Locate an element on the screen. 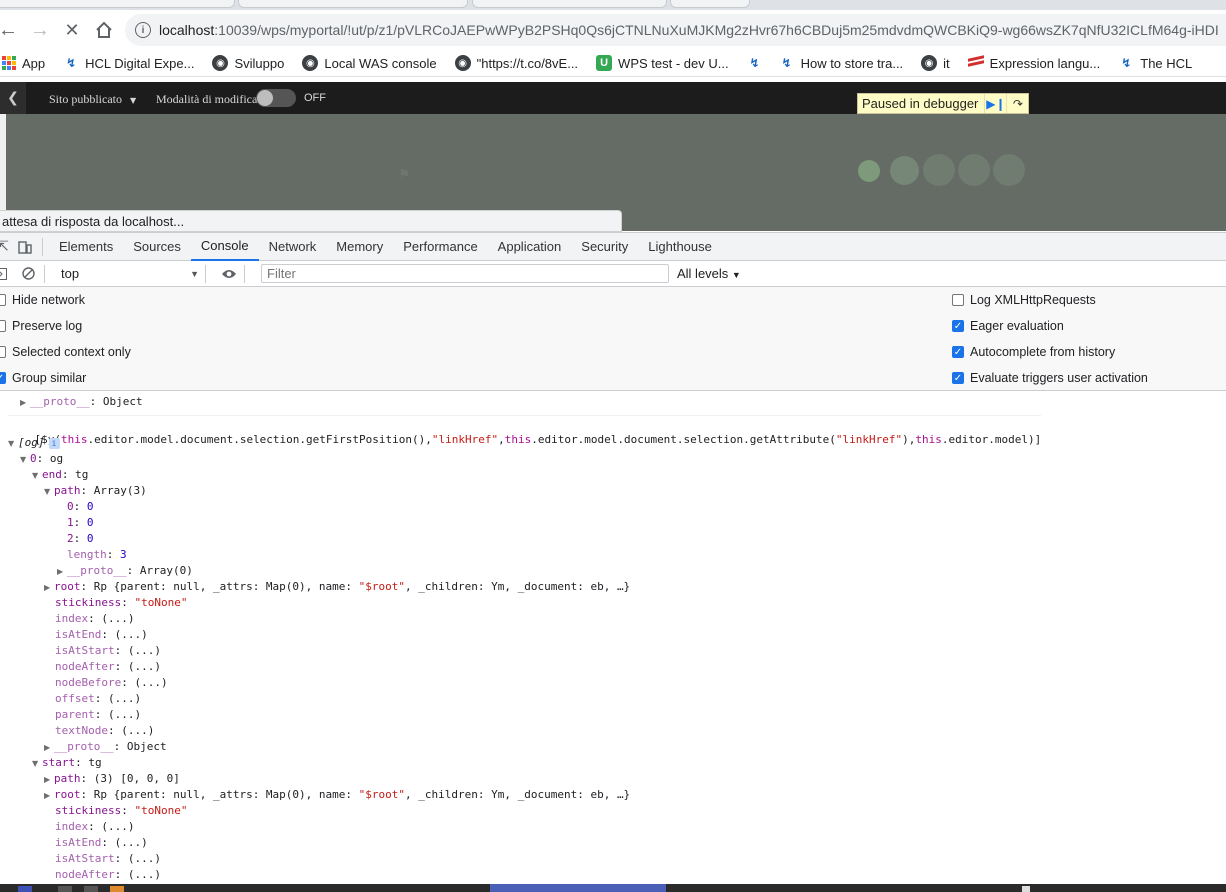 The width and height of the screenshot is (1226, 892). inspect-element-icon: ⇱ is located at coordinates (7, 246).